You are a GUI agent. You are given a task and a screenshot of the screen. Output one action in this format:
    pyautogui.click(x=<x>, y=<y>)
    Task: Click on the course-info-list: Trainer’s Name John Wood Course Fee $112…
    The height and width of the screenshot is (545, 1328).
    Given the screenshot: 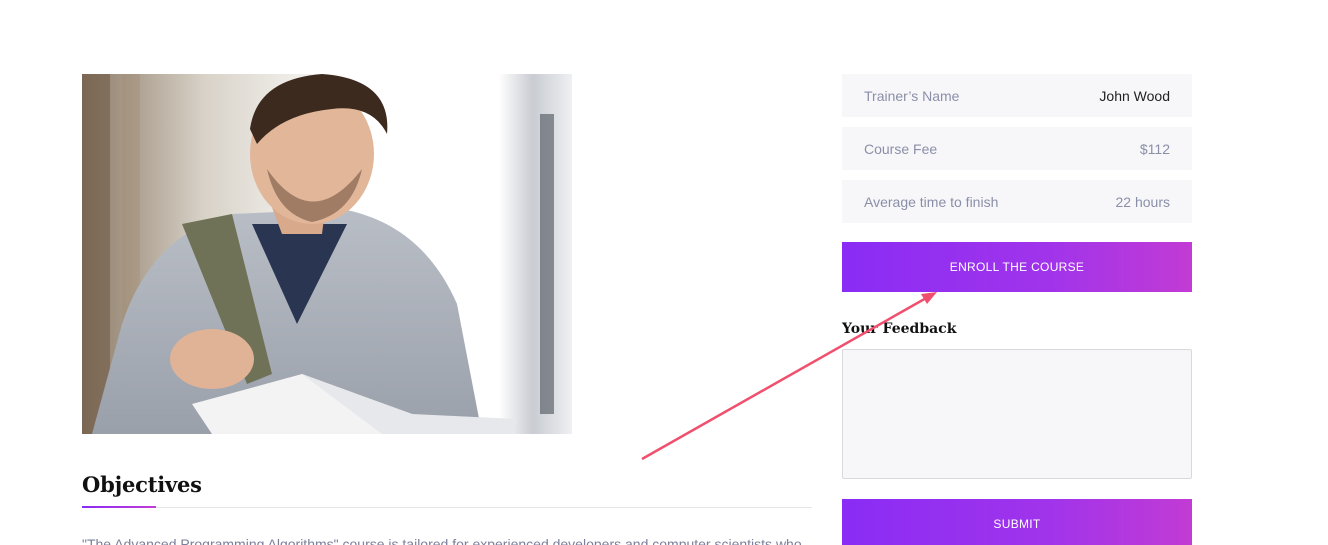 What is the action you would take?
    pyautogui.click(x=1017, y=153)
    